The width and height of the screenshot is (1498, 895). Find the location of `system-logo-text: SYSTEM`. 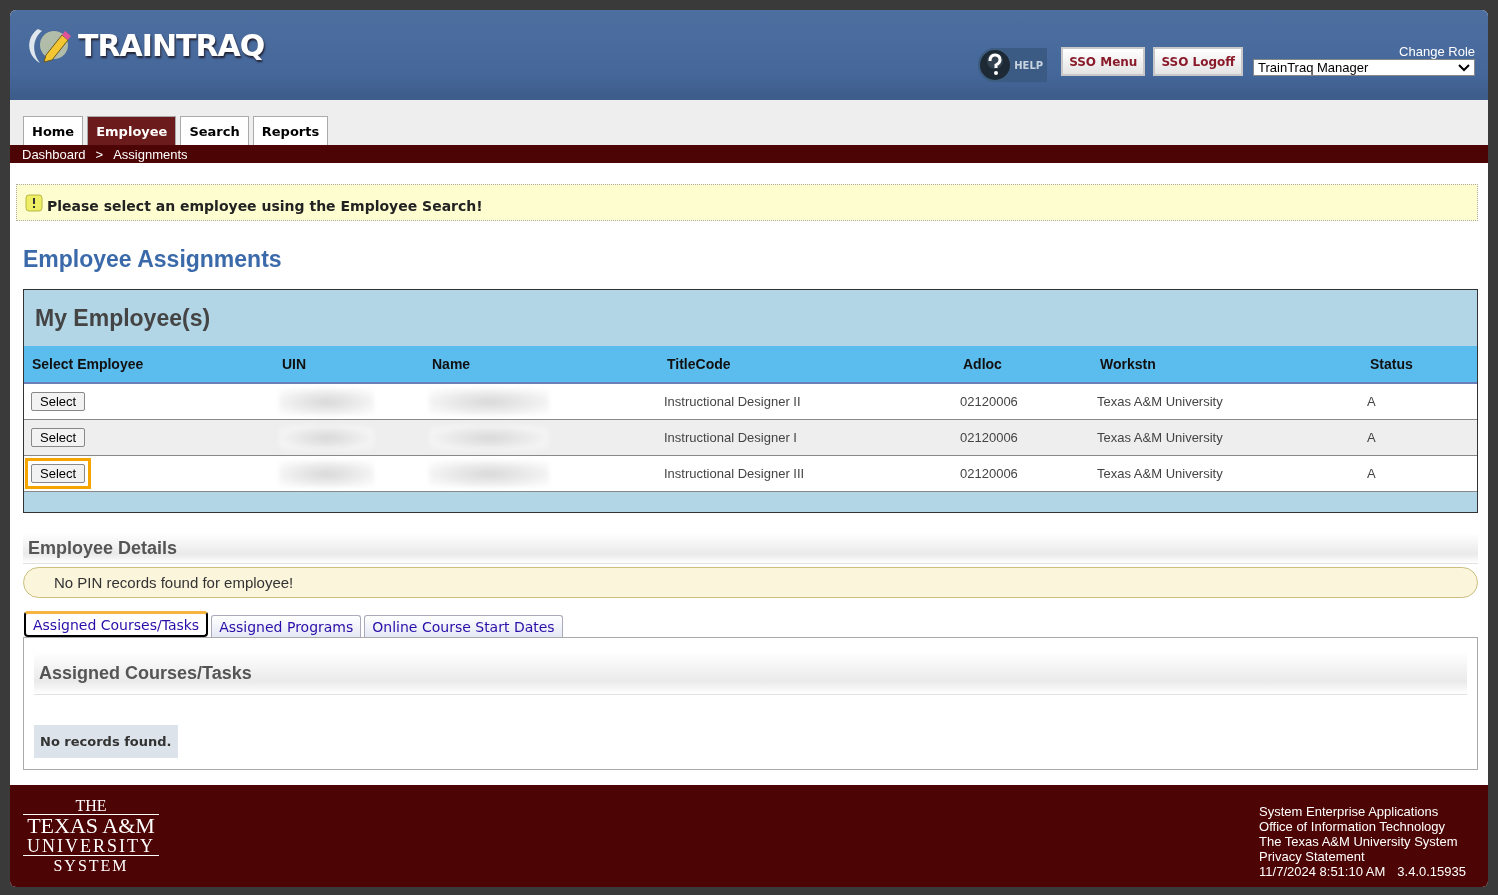

system-logo-text: SYSTEM is located at coordinates (91, 865).